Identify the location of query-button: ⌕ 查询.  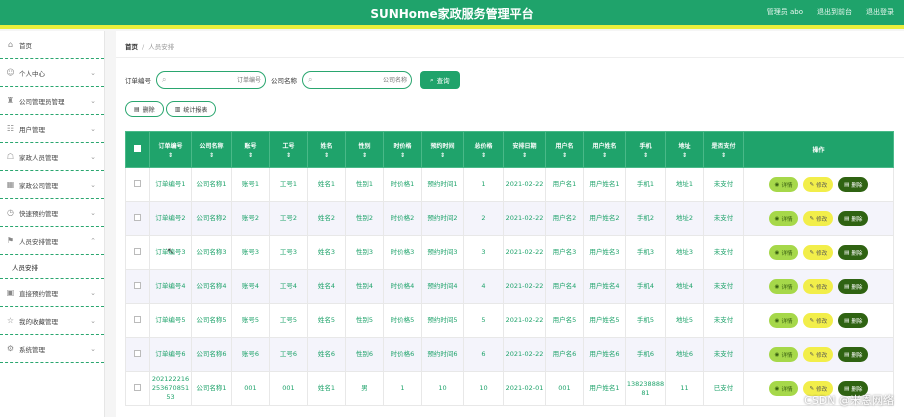
(440, 80).